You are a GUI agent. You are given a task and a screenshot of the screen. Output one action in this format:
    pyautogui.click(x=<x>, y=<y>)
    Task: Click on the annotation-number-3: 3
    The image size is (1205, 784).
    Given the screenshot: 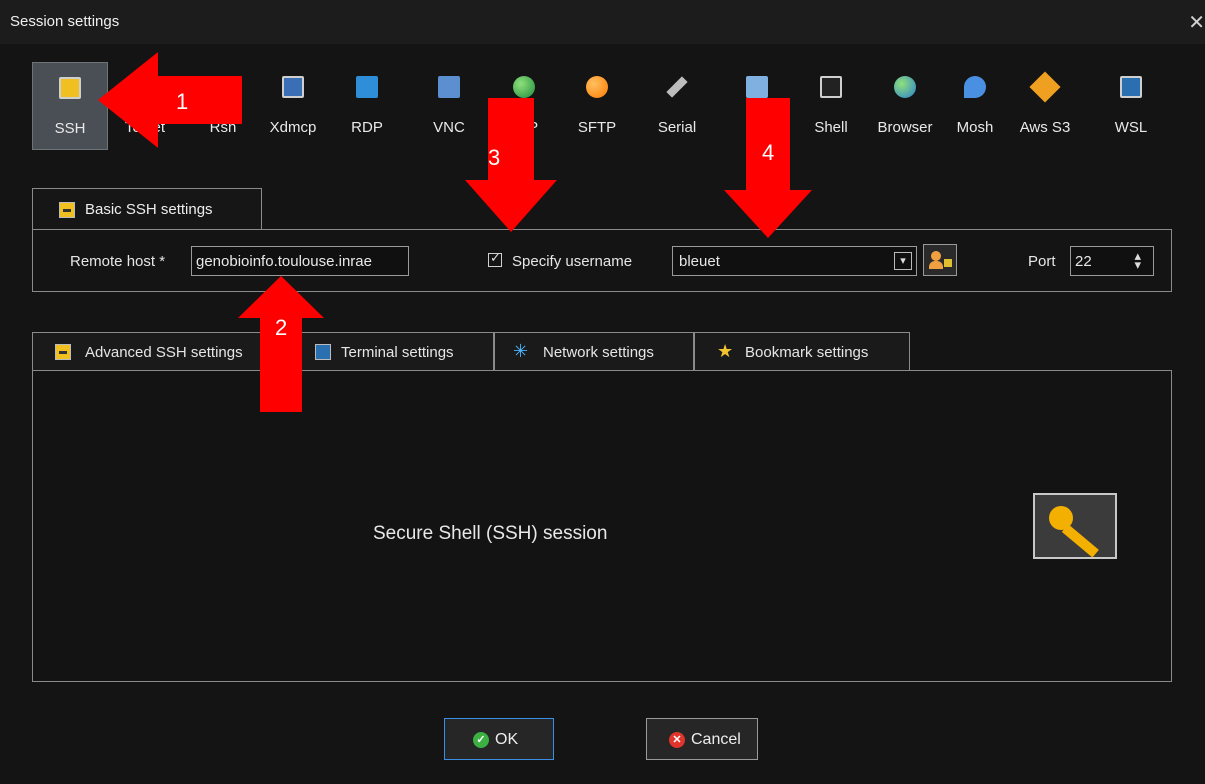 What is the action you would take?
    pyautogui.click(x=494, y=157)
    